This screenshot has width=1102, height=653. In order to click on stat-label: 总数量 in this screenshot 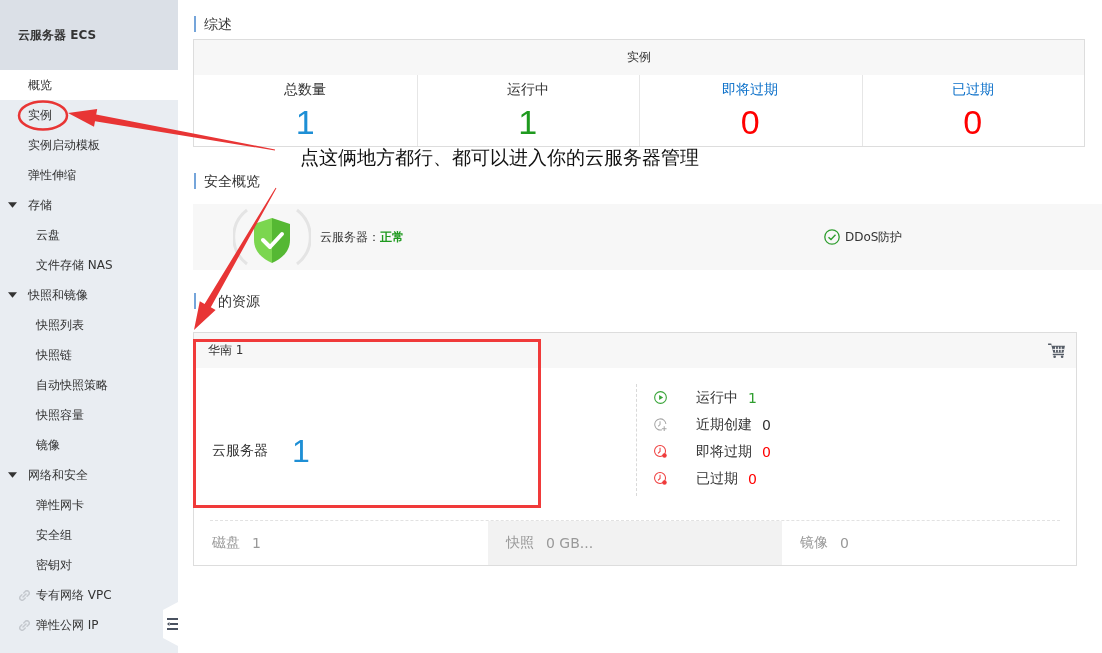, I will do `click(305, 89)`.